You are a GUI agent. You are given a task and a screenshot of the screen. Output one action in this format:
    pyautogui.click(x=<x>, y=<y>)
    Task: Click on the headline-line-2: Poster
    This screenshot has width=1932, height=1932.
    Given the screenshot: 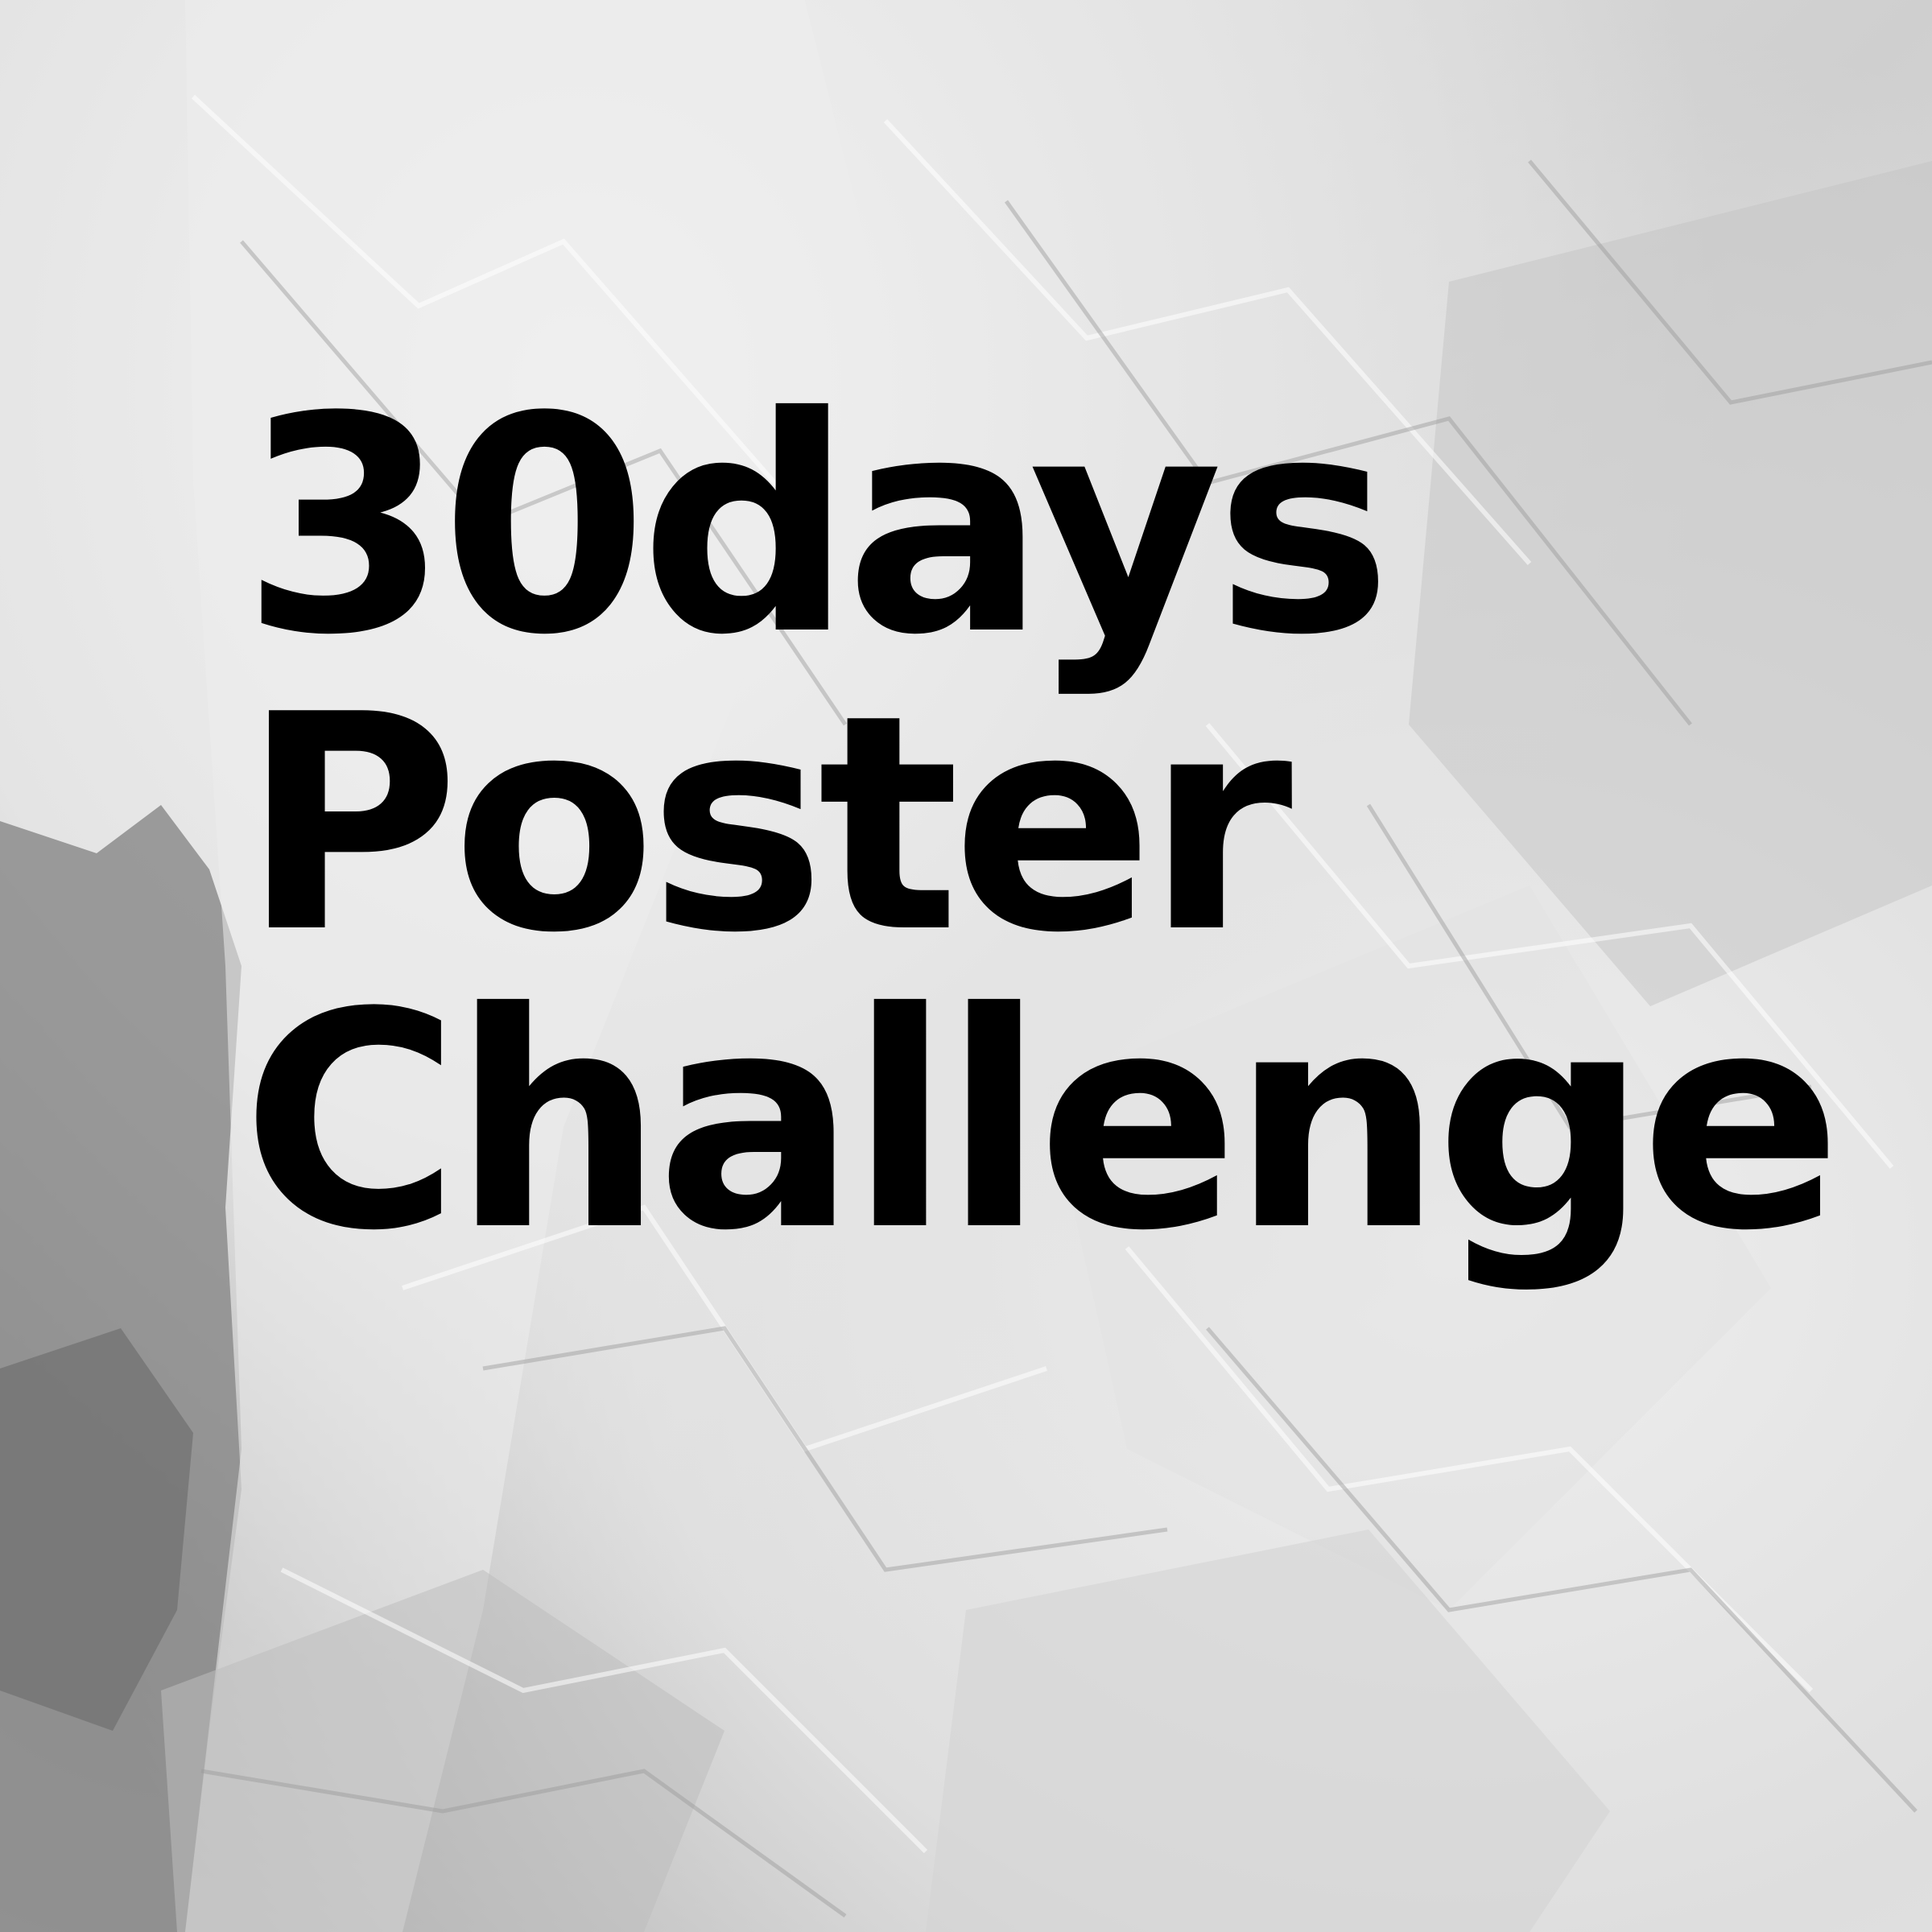 What is the action you would take?
    pyautogui.click(x=767, y=825)
    